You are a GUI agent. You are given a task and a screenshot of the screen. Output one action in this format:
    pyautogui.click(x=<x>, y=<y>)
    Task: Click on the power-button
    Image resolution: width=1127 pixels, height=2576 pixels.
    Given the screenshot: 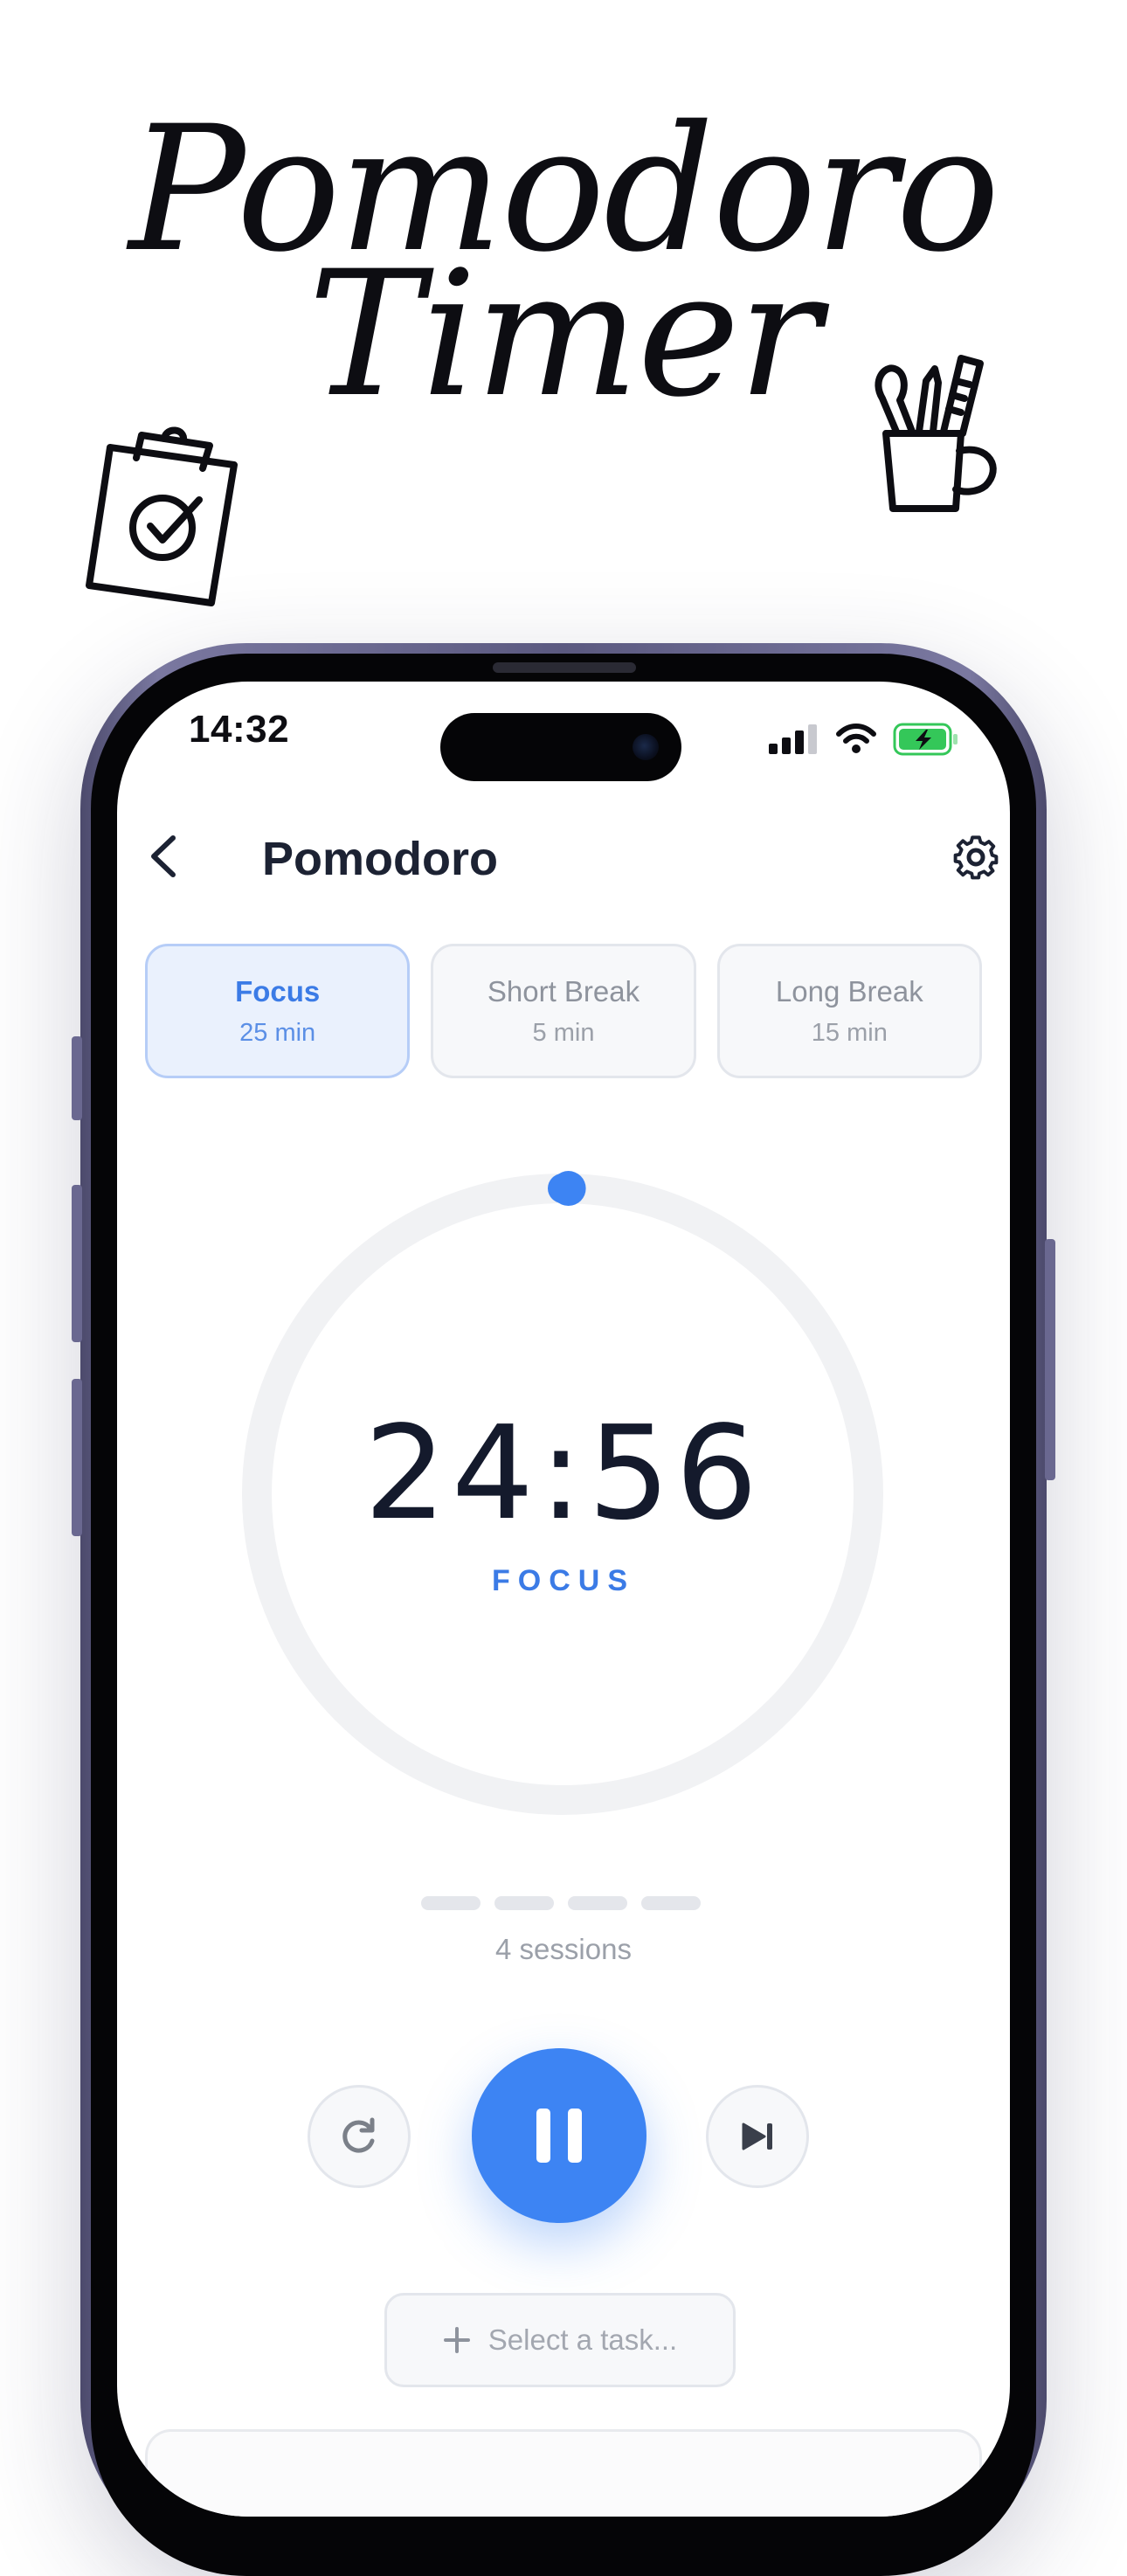 What is the action you would take?
    pyautogui.click(x=1050, y=1359)
    